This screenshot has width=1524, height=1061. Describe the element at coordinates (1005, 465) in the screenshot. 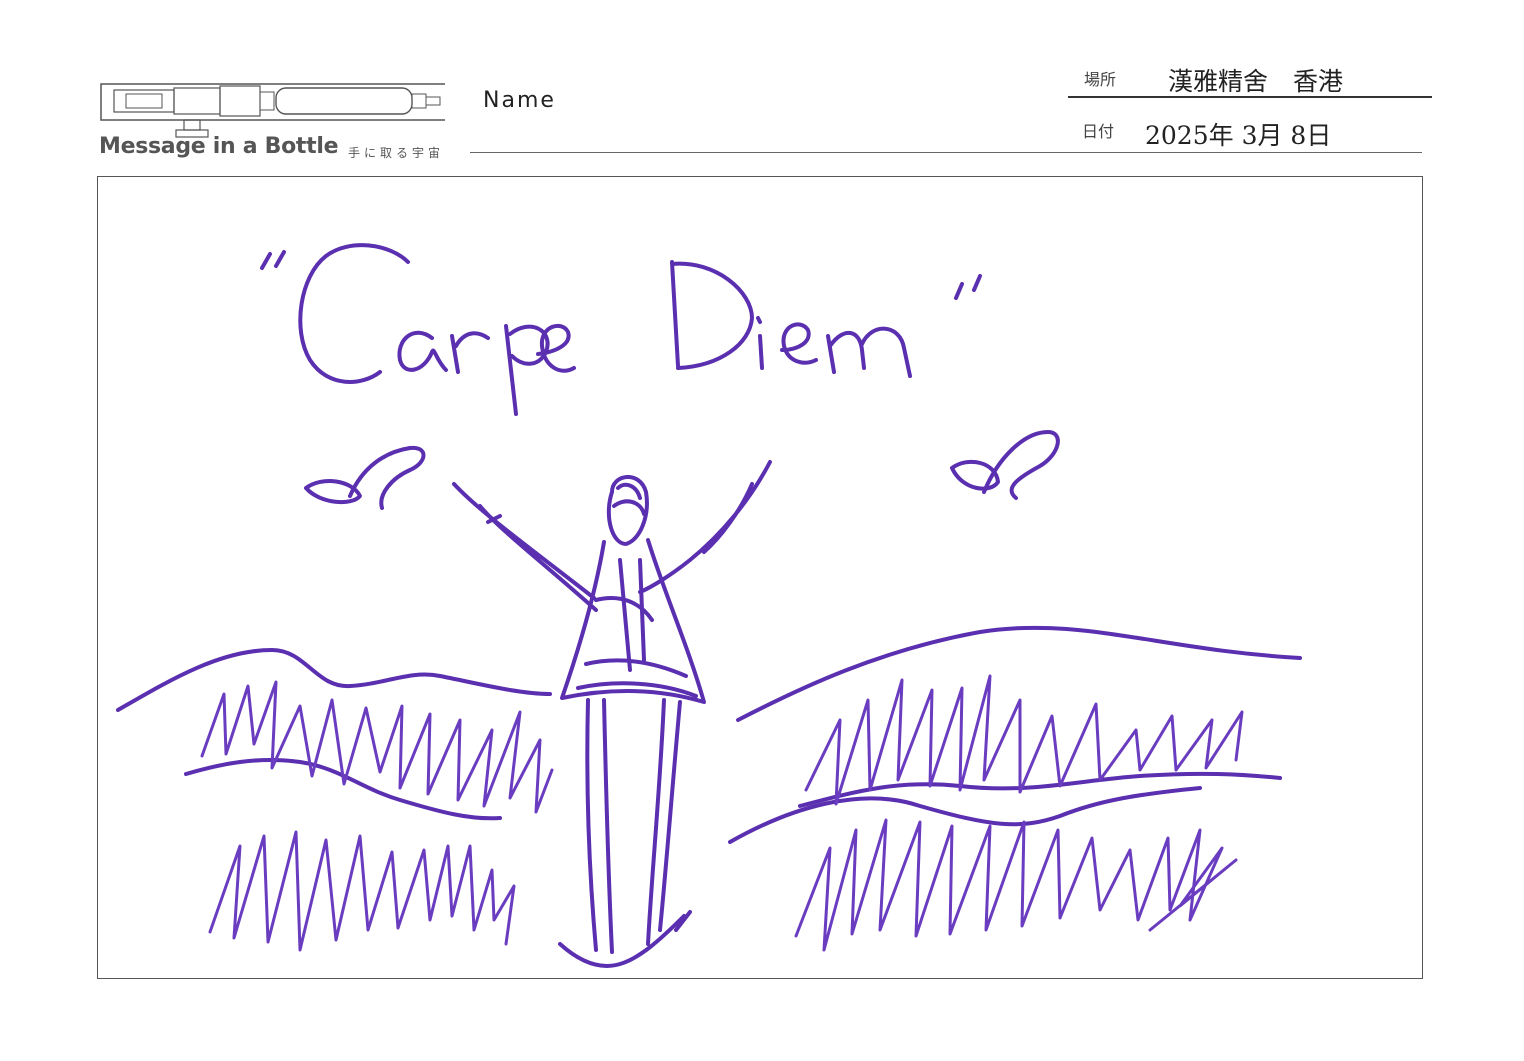

I see `right-bird-doodle` at that location.